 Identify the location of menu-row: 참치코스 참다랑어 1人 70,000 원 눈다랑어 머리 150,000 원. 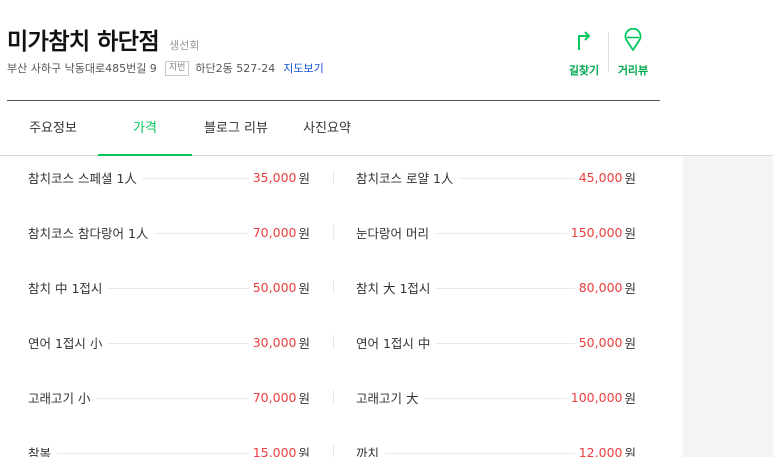
(341, 232).